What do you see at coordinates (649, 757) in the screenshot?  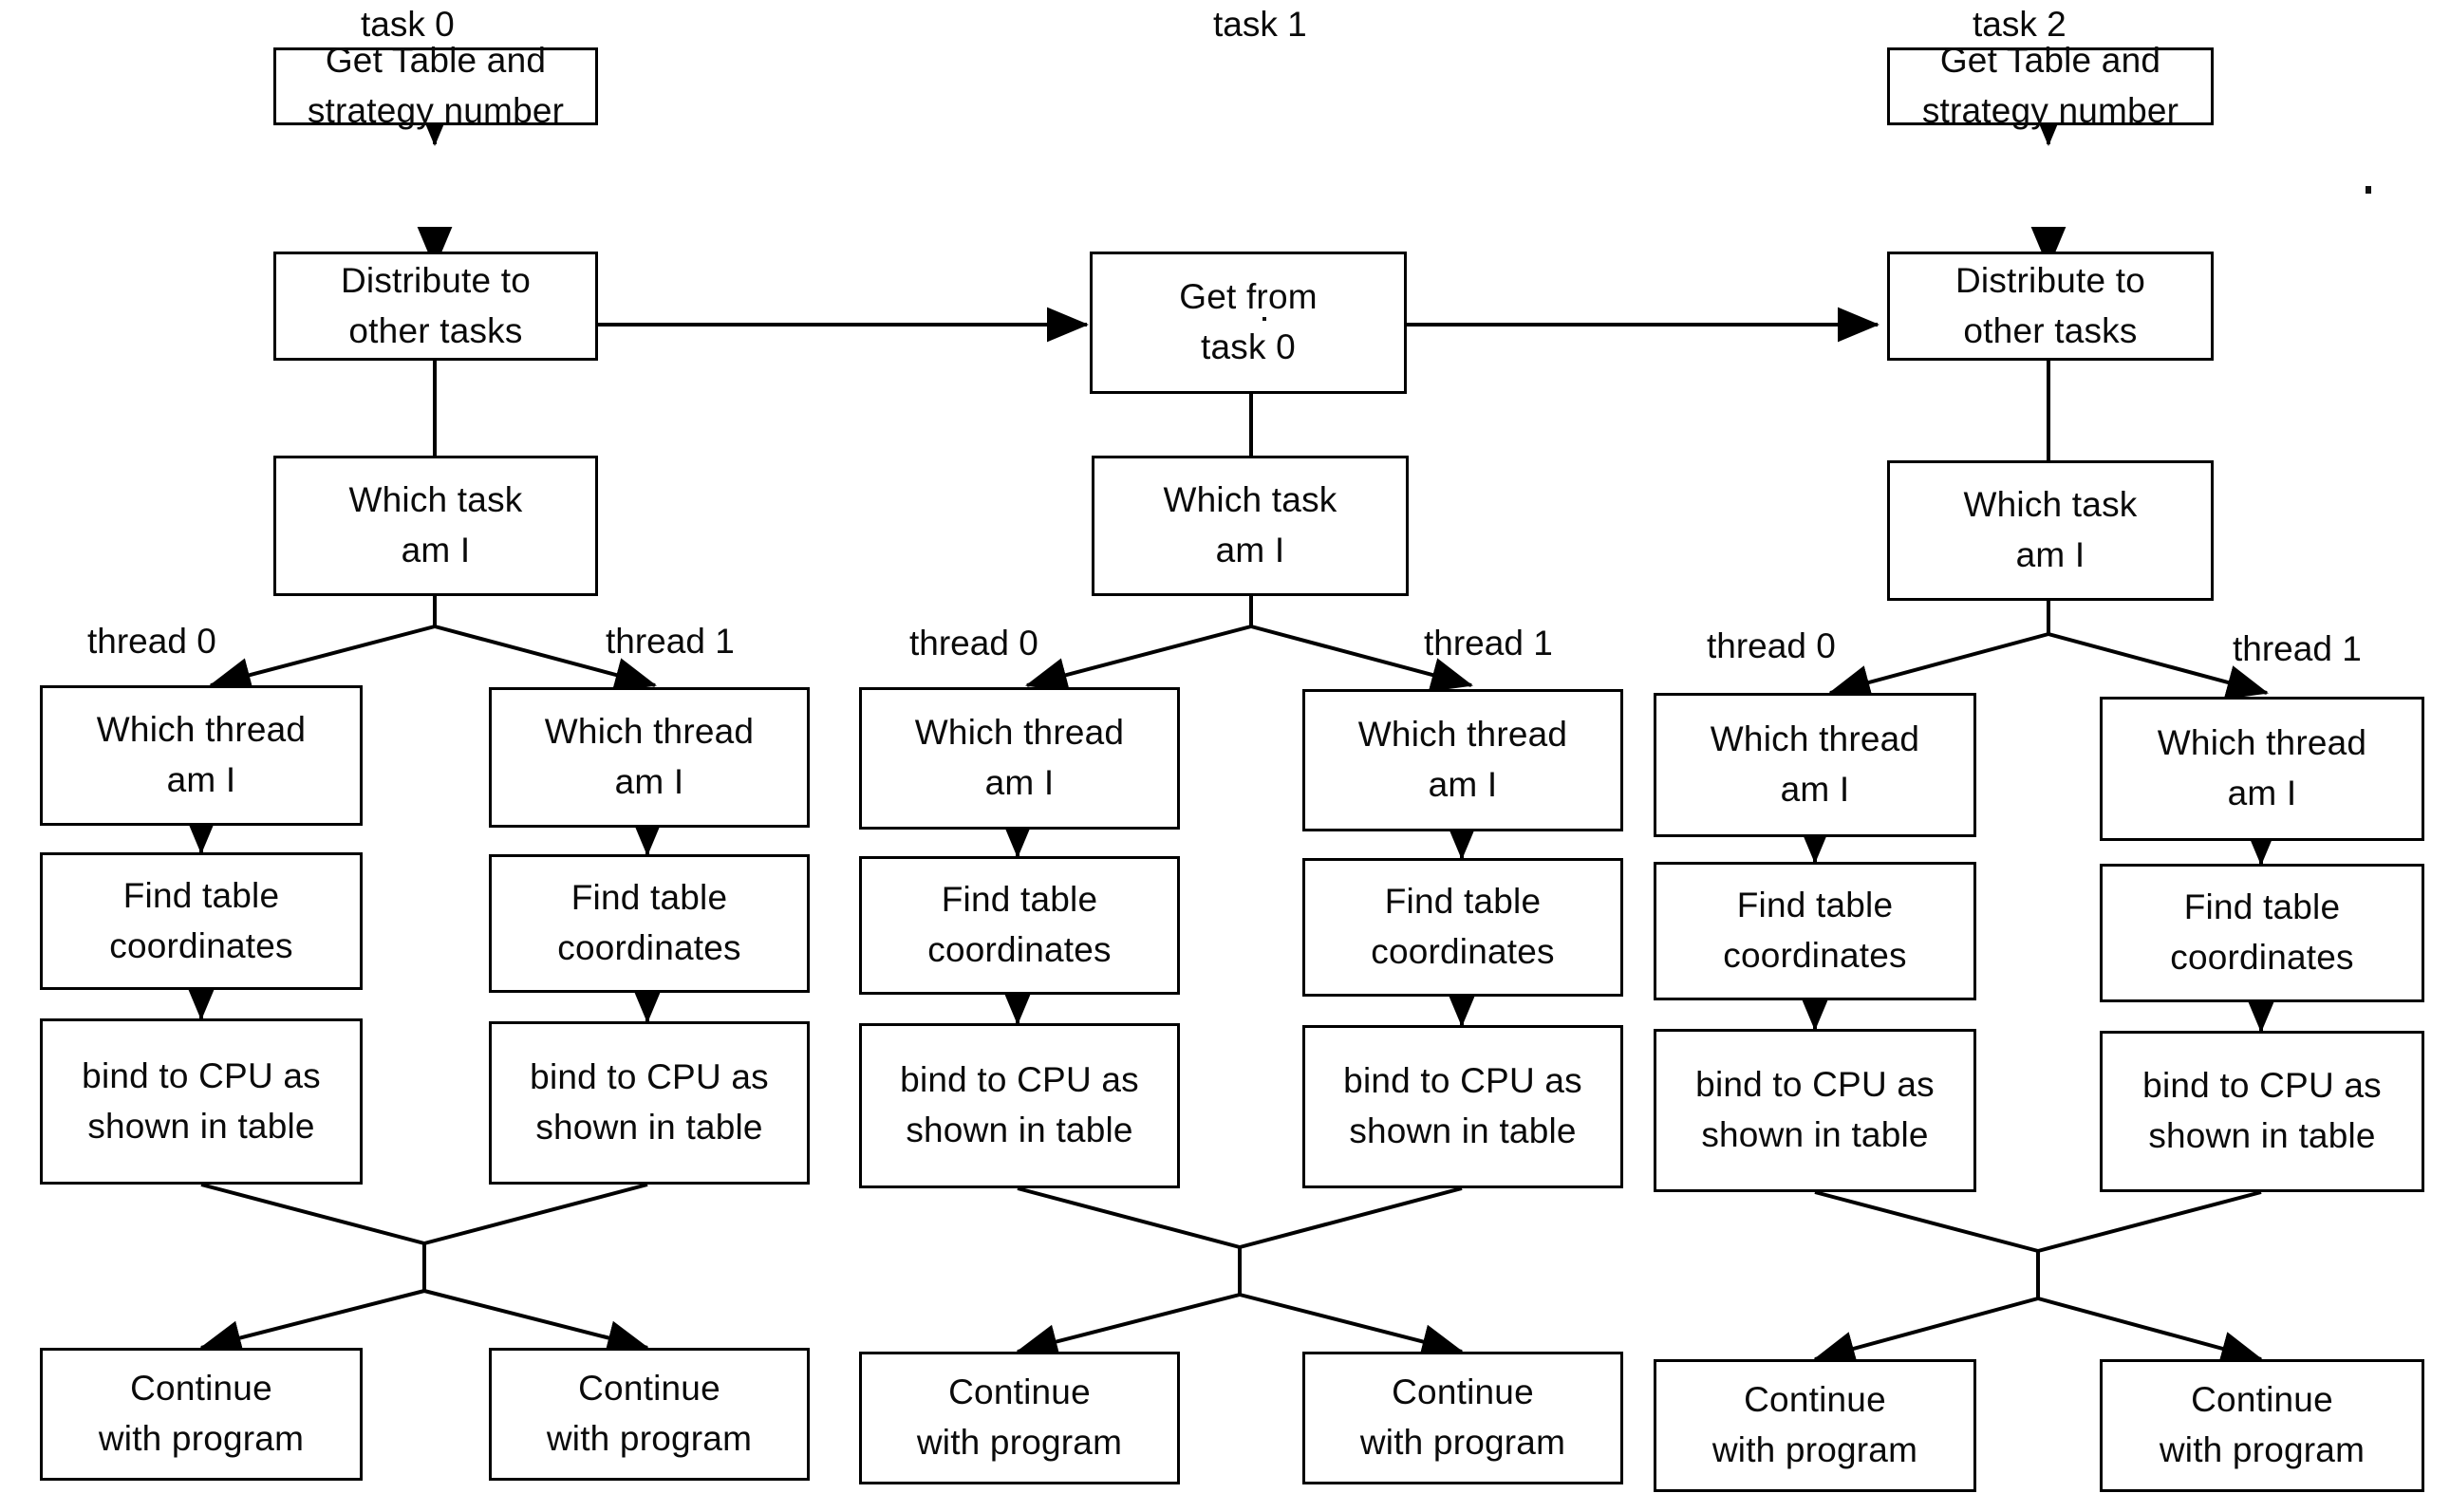 I see `node-t0-th1-which-thread: Which thread am I` at bounding box center [649, 757].